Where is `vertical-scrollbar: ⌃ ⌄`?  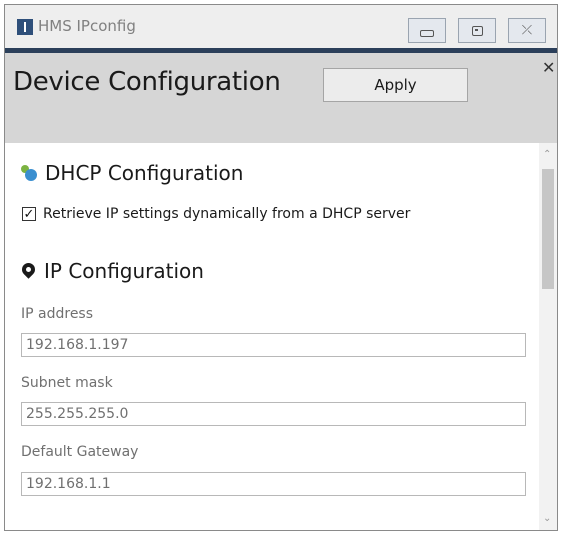
vertical-scrollbar: ⌃ ⌄ is located at coordinates (548, 336).